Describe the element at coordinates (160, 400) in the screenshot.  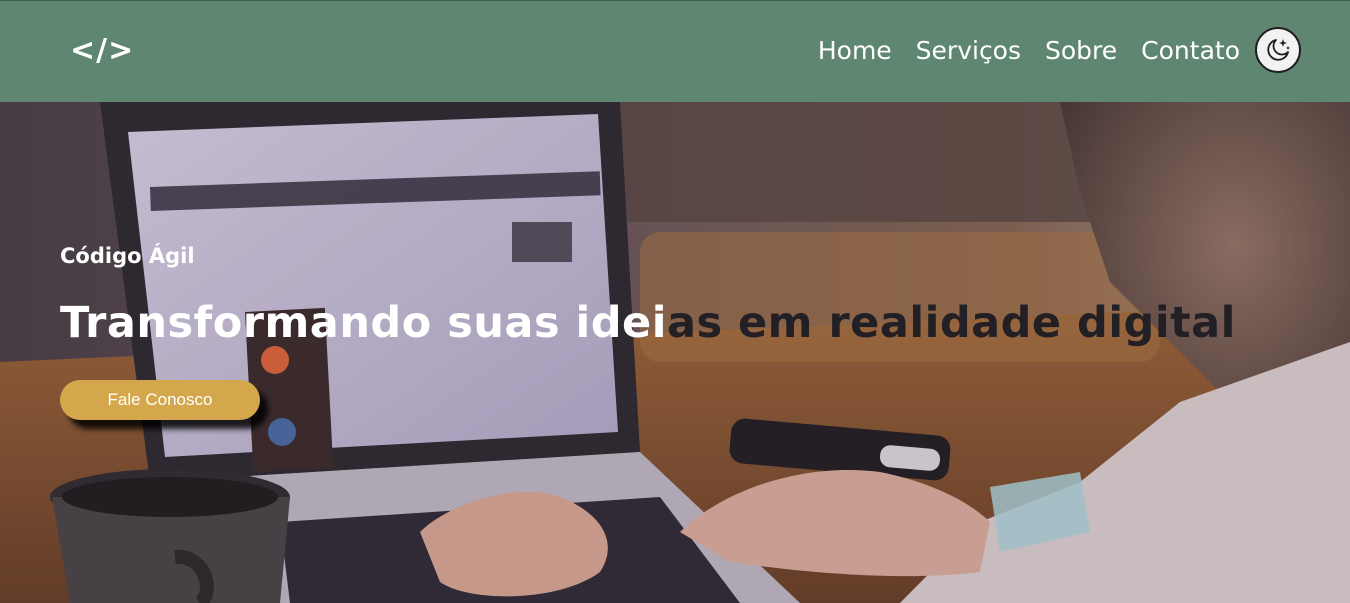
I see `fale-conosco-button: Fale Conosco` at that location.